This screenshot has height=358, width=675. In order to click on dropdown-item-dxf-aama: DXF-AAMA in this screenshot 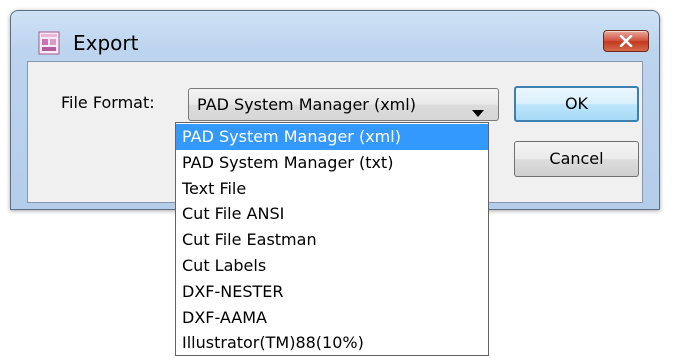, I will do `click(332, 318)`.